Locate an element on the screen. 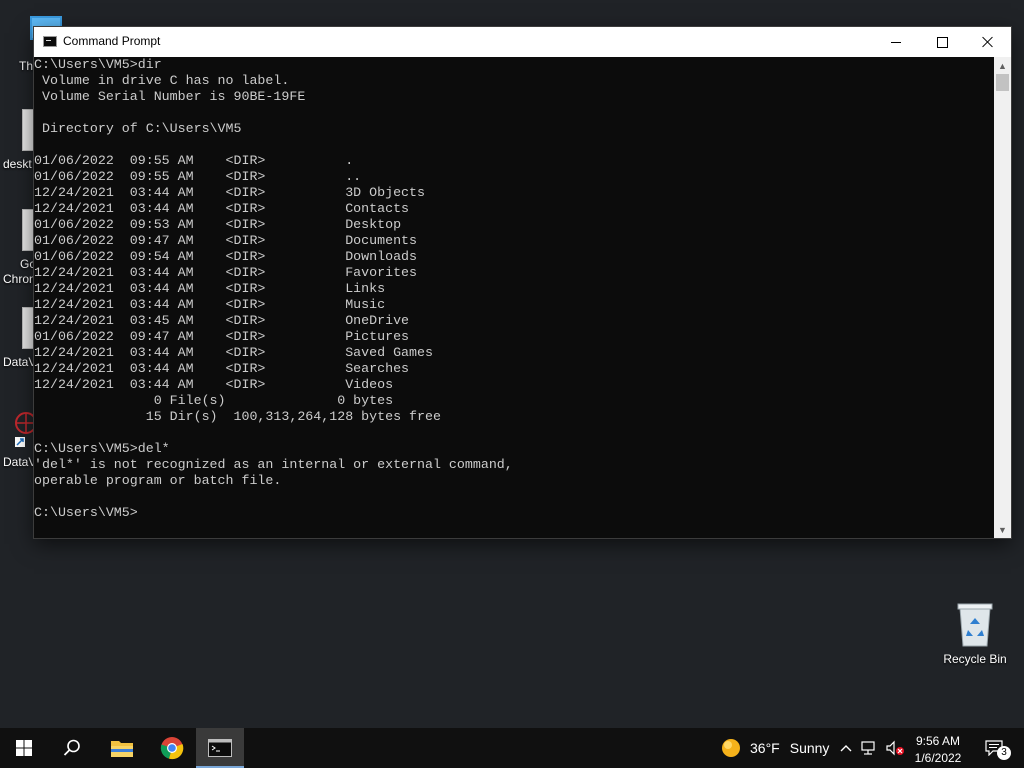 The width and height of the screenshot is (1024, 768). sun-icon is located at coordinates (731, 748).